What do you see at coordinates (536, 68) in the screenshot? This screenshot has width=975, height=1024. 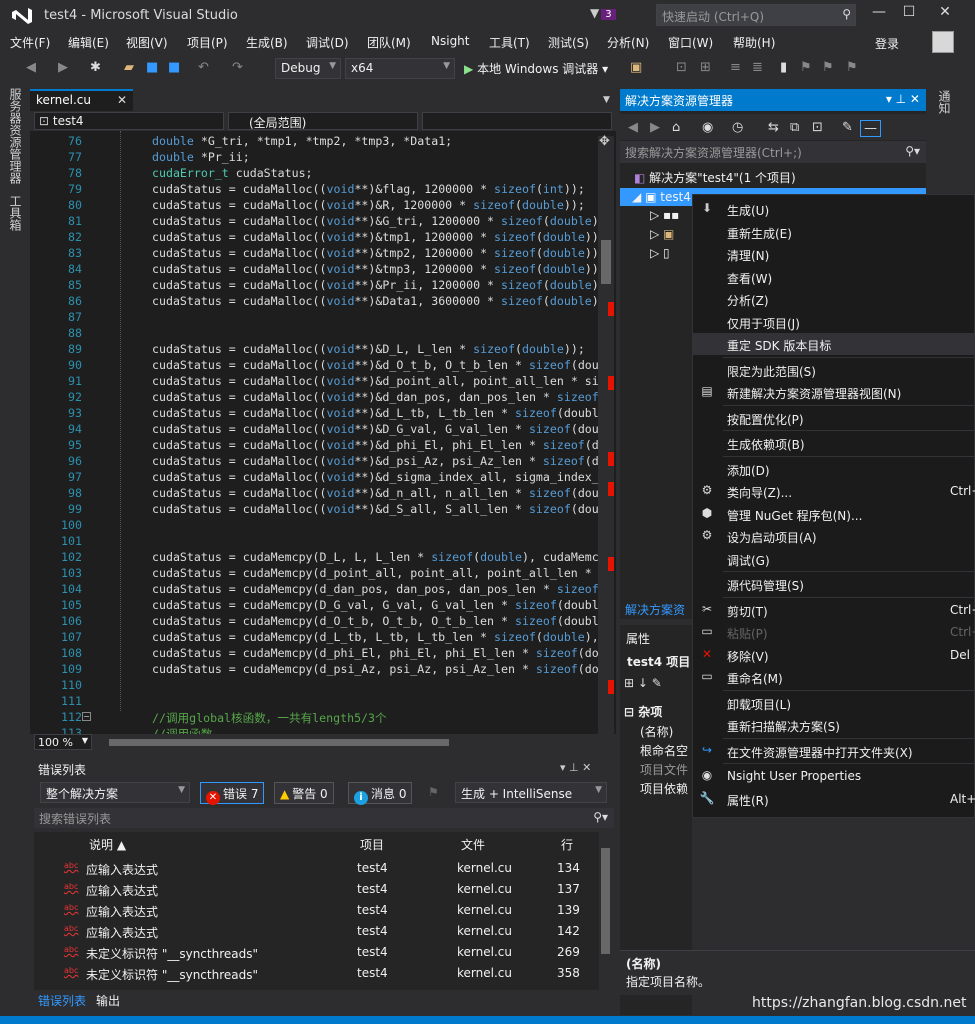 I see `start-debug-button: ▶ 本地 Windows 调试器 ▾` at bounding box center [536, 68].